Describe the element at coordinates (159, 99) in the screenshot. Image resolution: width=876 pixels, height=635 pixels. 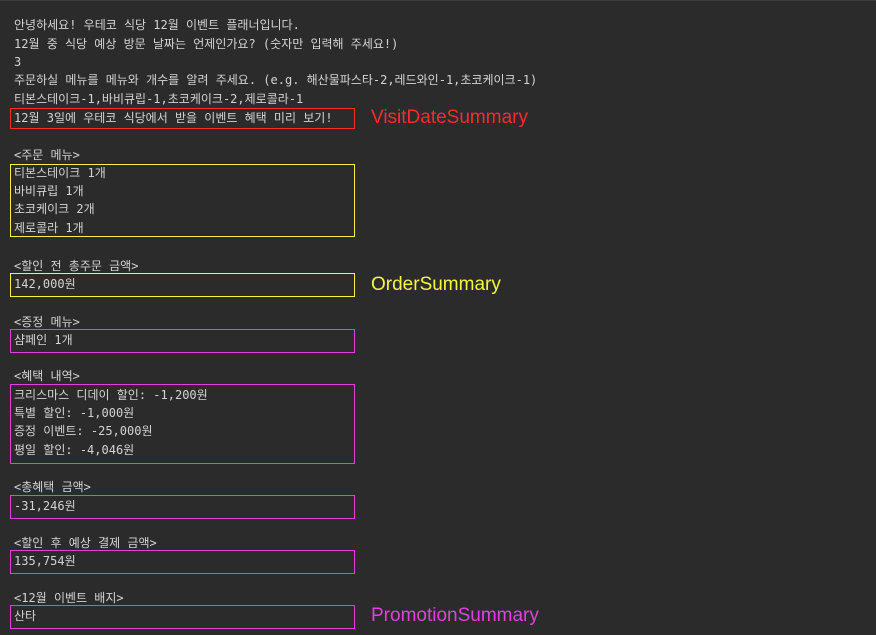
I see `menu-input-line: 티본스테이크-1,바비큐립-1,초코케이크-2,제로콜라-1` at that location.